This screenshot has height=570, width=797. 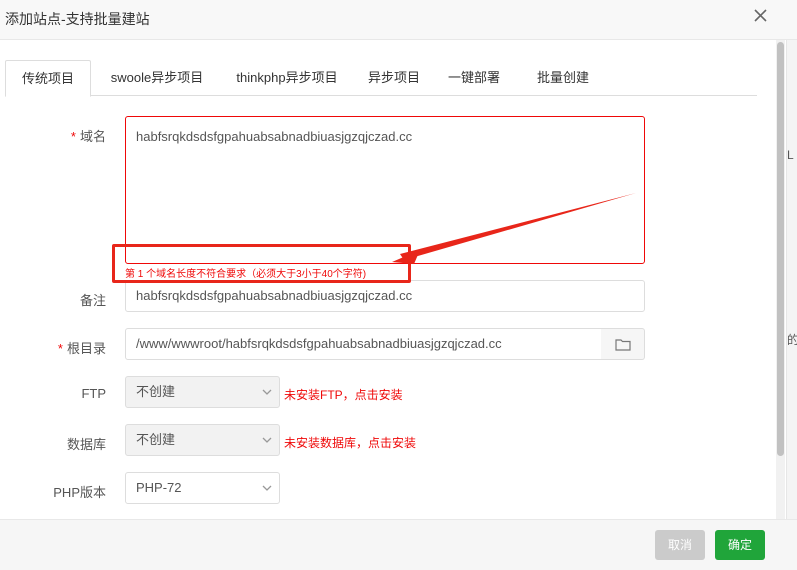 I want to click on domain-label: * 域名, so click(x=88, y=136).